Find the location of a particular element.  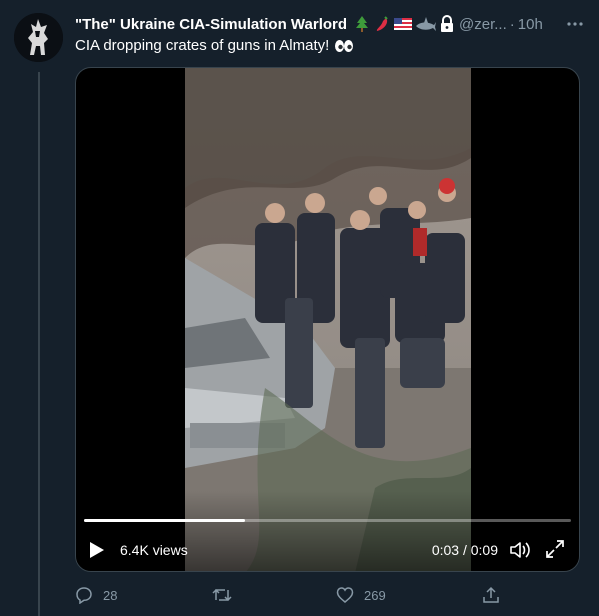

controls-overlay is located at coordinates (327, 531).